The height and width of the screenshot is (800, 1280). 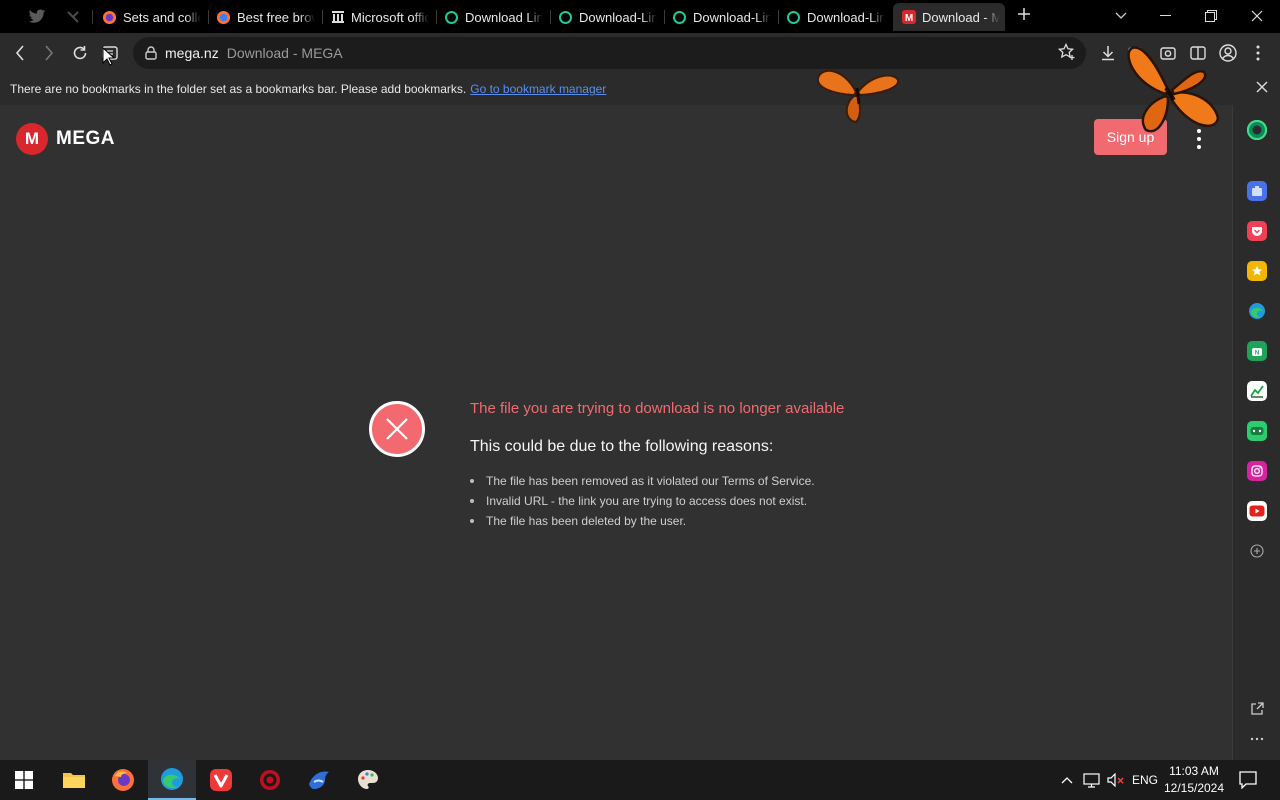 I want to click on network-button, so click(x=1091, y=780).